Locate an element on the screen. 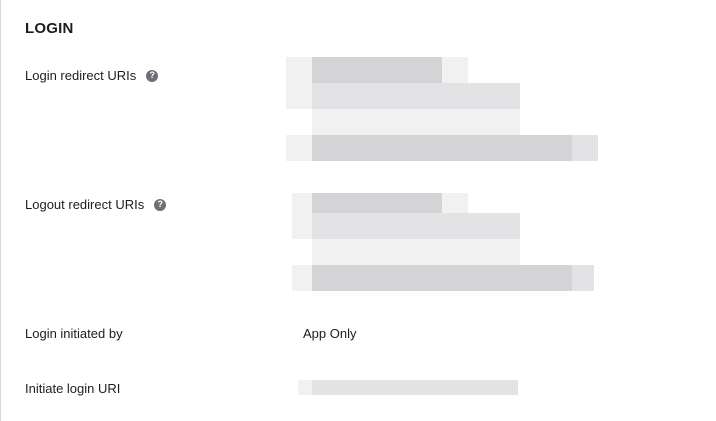 The width and height of the screenshot is (716, 421). logout-redirect-uris-row-label: Logout redirect URIs ? is located at coordinates (96, 204).